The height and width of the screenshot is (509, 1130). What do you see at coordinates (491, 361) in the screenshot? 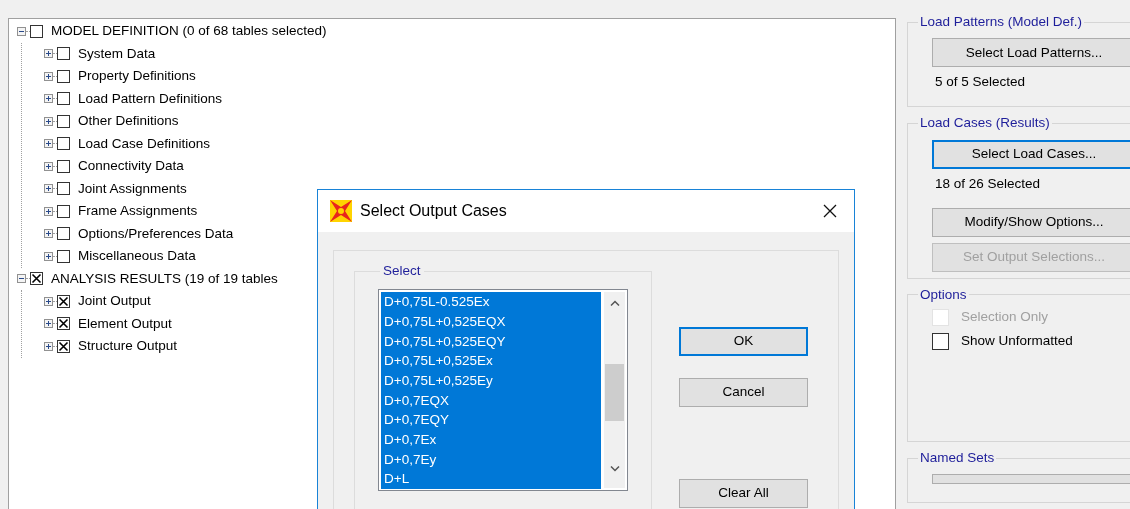
I see `list-item: D+0,75L+0,525Ex` at bounding box center [491, 361].